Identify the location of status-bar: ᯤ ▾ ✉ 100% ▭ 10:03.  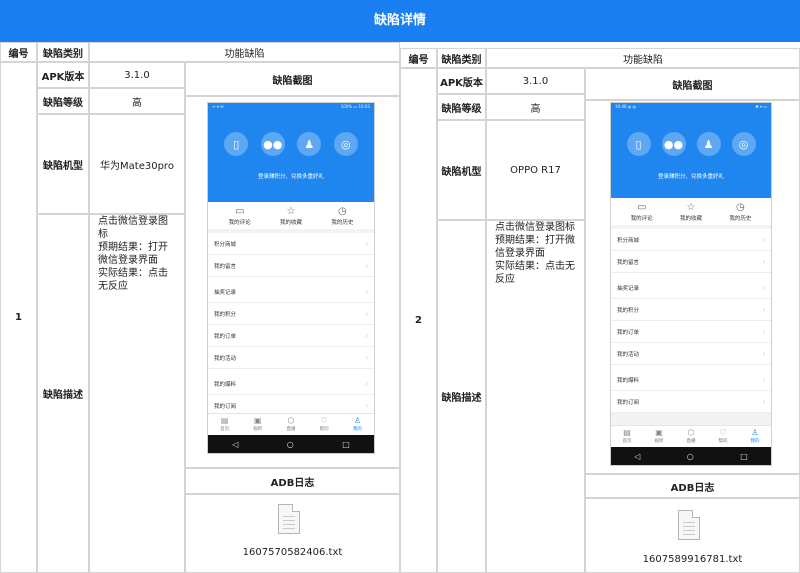
(291, 106).